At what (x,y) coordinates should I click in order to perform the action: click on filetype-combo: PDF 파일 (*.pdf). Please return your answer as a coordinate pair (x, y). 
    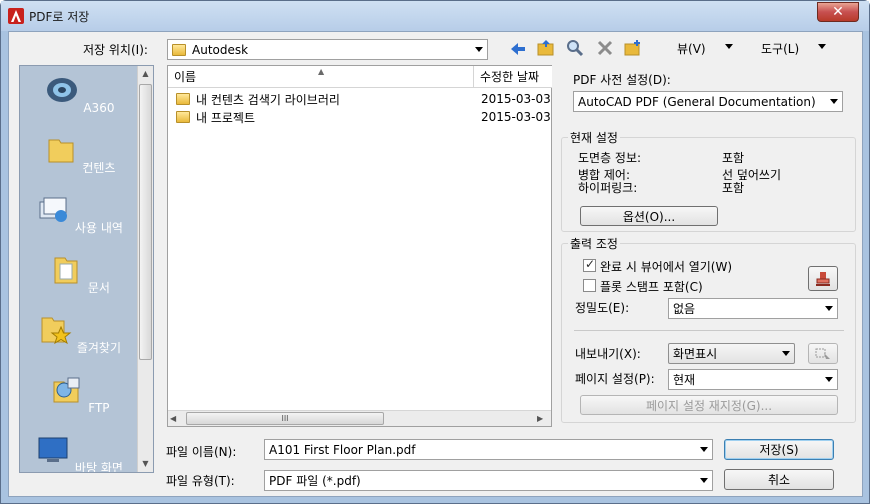
    Looking at the image, I should click on (488, 480).